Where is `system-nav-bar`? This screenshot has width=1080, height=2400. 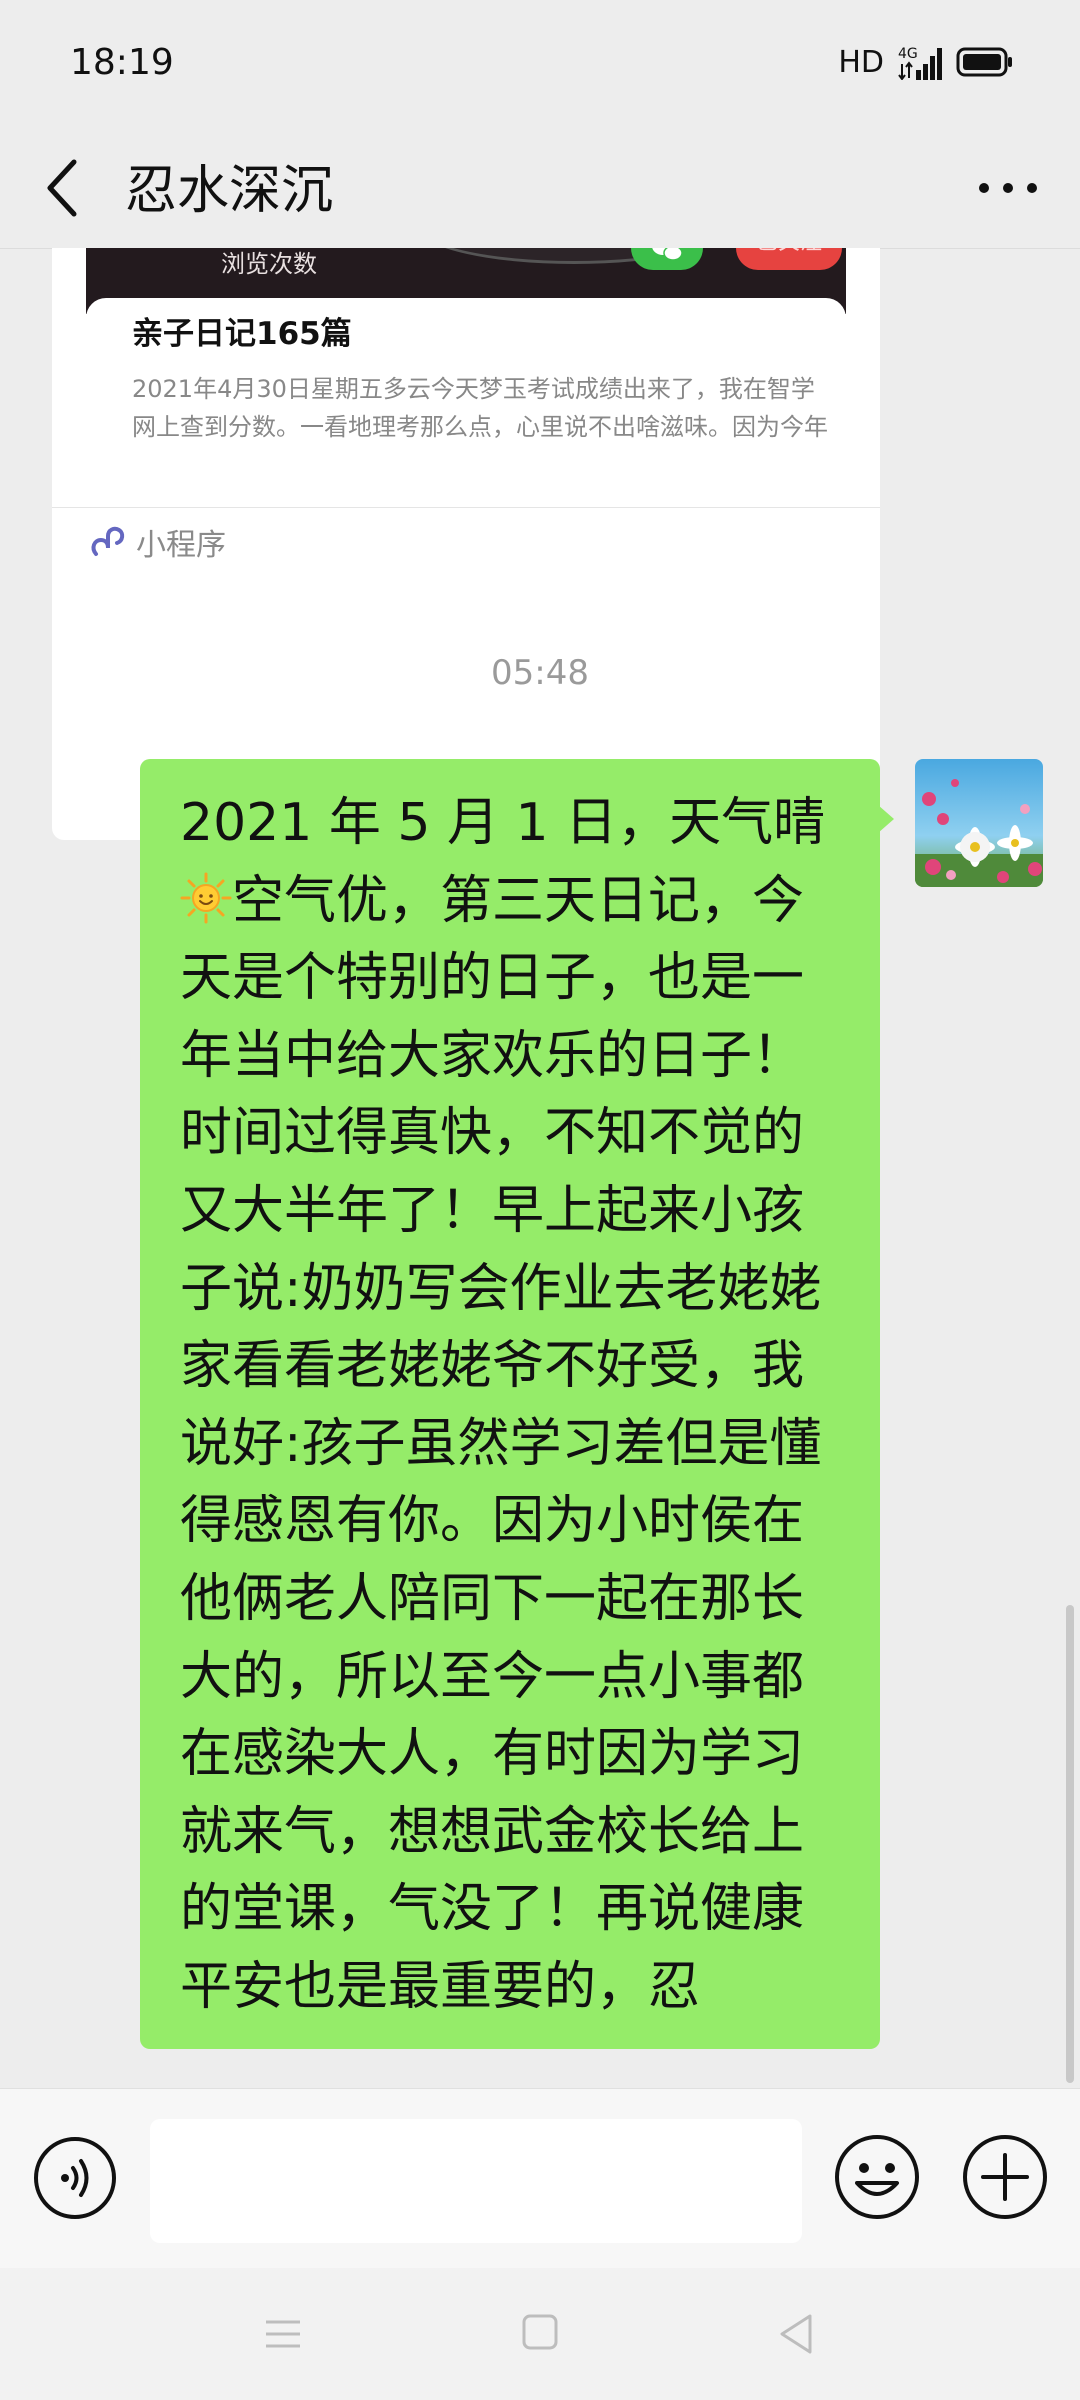
system-nav-bar is located at coordinates (540, 2334).